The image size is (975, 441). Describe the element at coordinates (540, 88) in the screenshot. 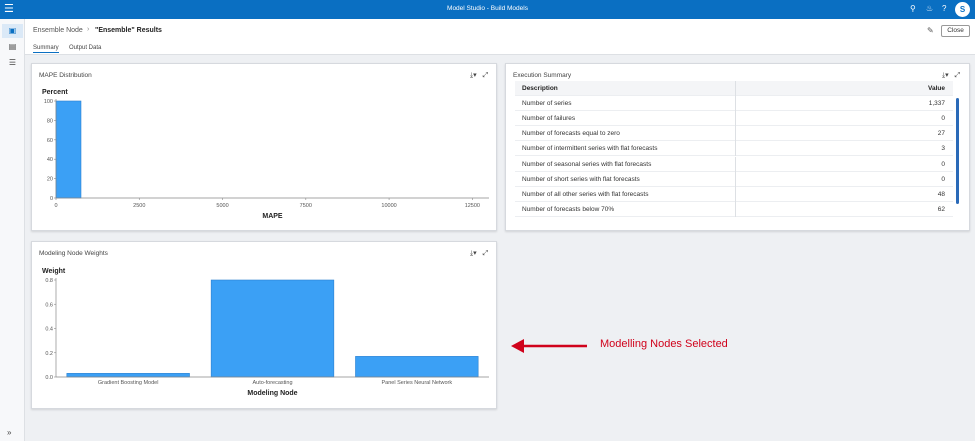

I see `column-header-description: Description` at that location.